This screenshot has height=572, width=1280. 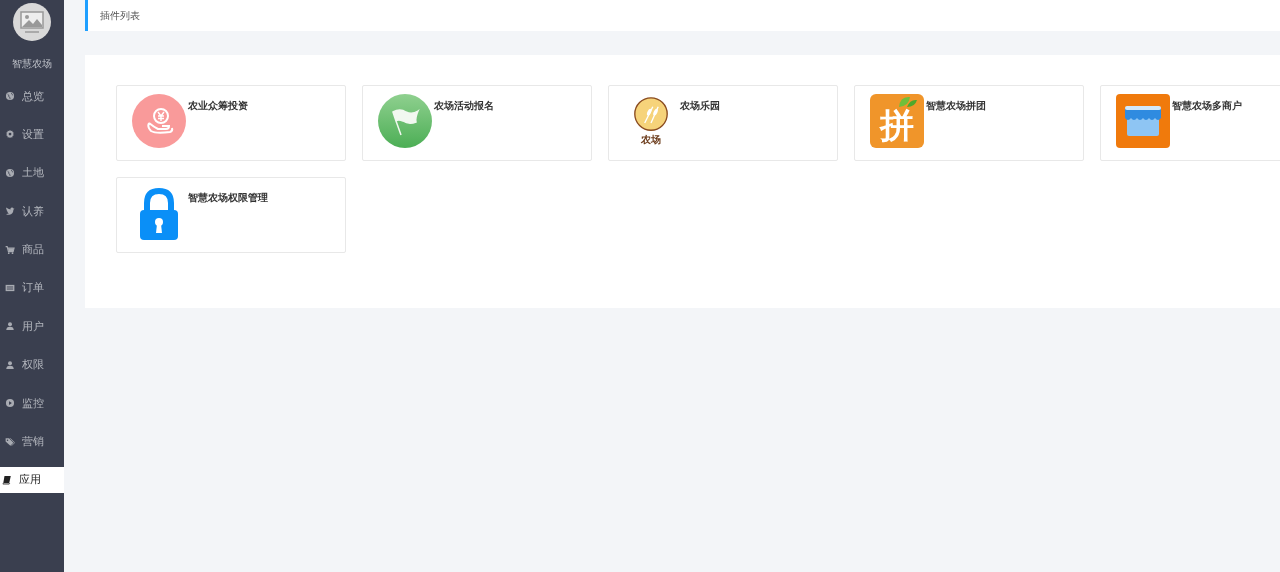 What do you see at coordinates (908, 102) in the screenshot?
I see `leaf-icon` at bounding box center [908, 102].